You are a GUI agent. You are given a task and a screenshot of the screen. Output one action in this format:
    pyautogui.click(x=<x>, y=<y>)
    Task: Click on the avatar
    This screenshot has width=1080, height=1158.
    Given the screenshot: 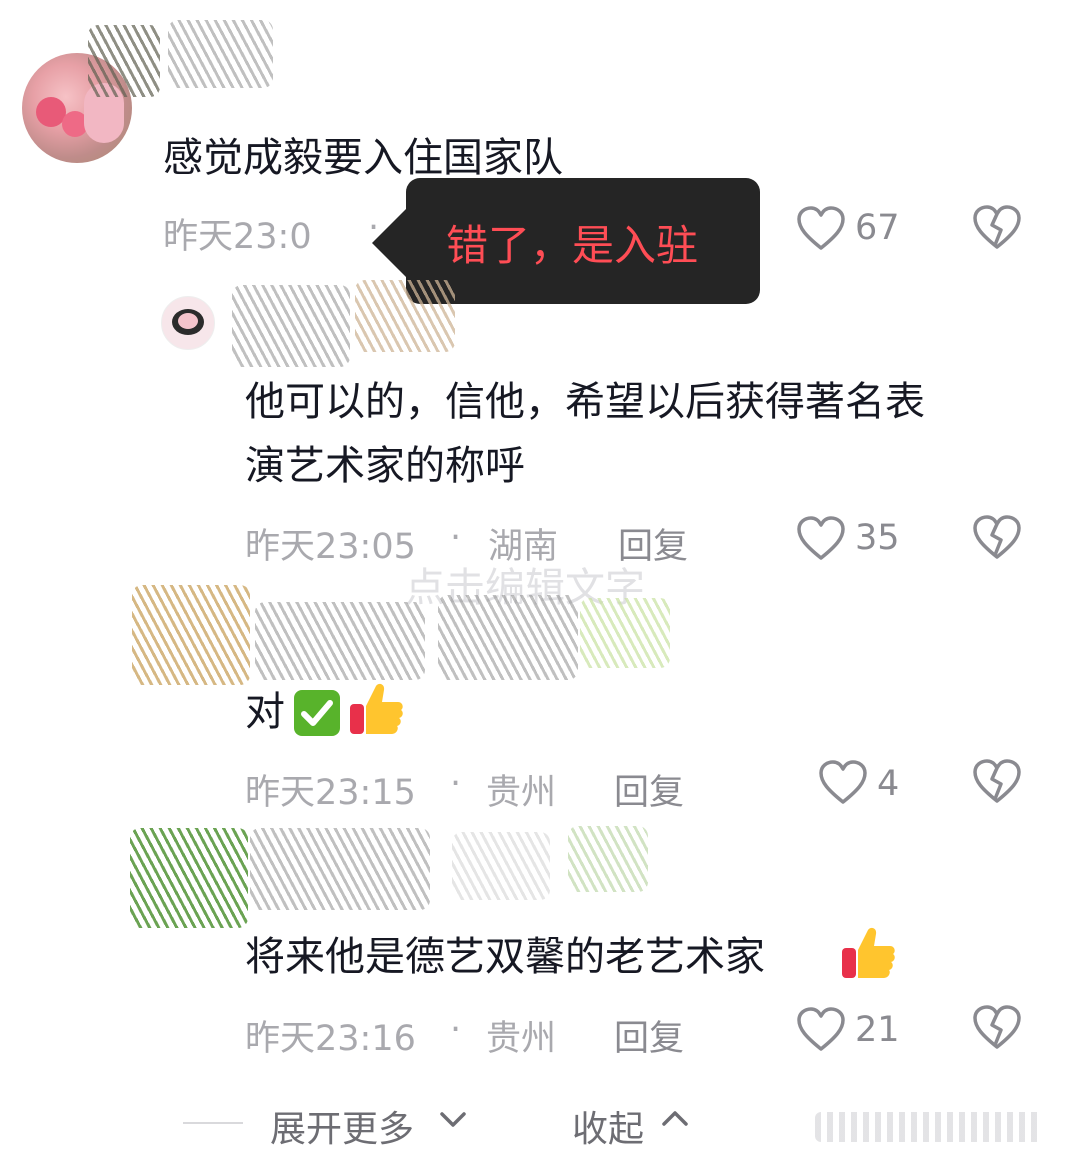 What is the action you would take?
    pyautogui.click(x=188, y=323)
    